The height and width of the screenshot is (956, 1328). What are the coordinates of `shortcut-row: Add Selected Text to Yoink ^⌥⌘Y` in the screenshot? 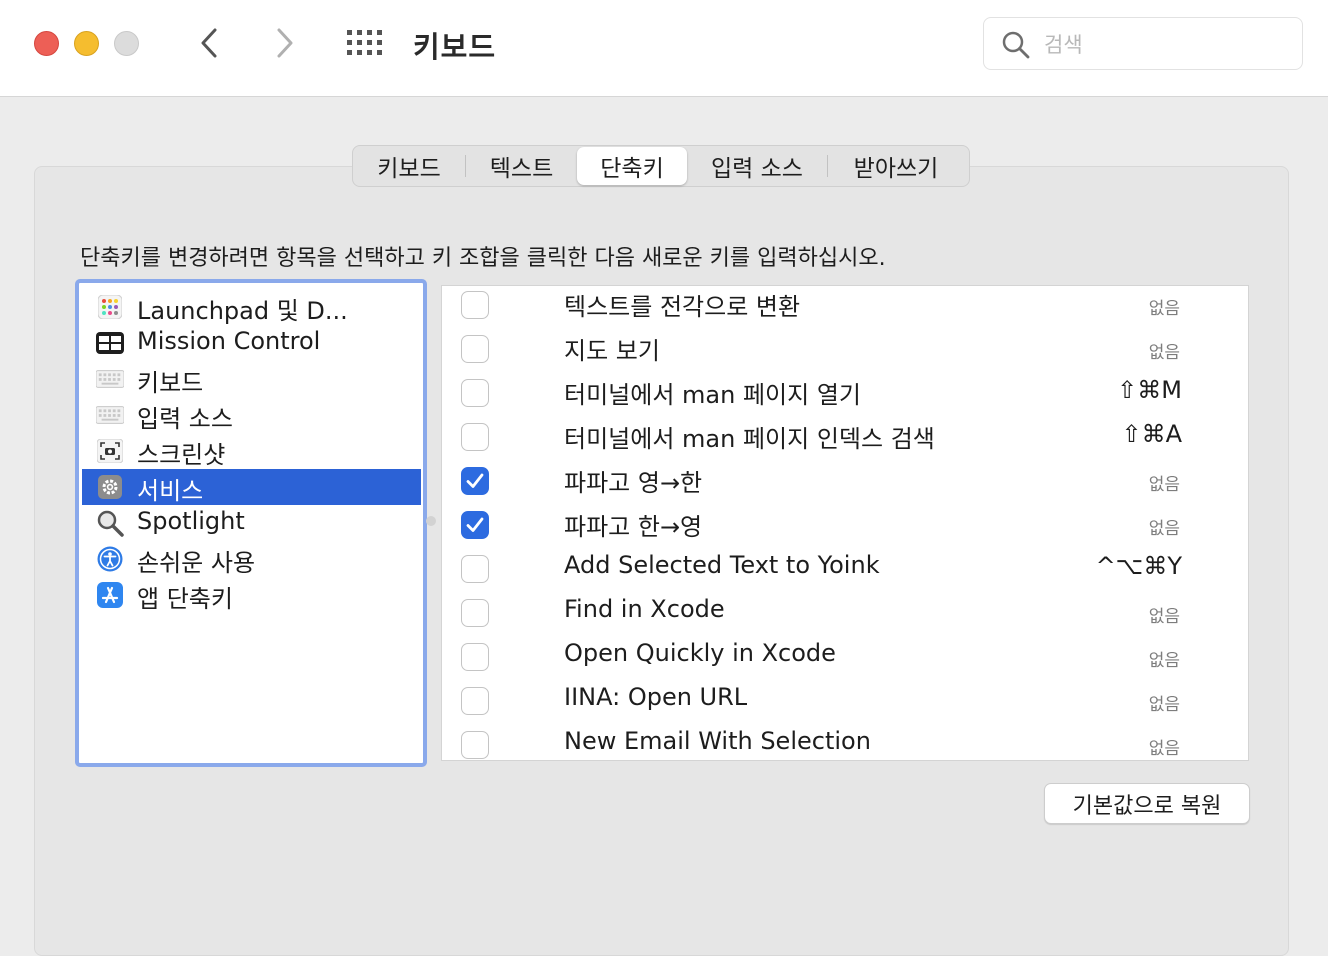 It's located at (845, 572).